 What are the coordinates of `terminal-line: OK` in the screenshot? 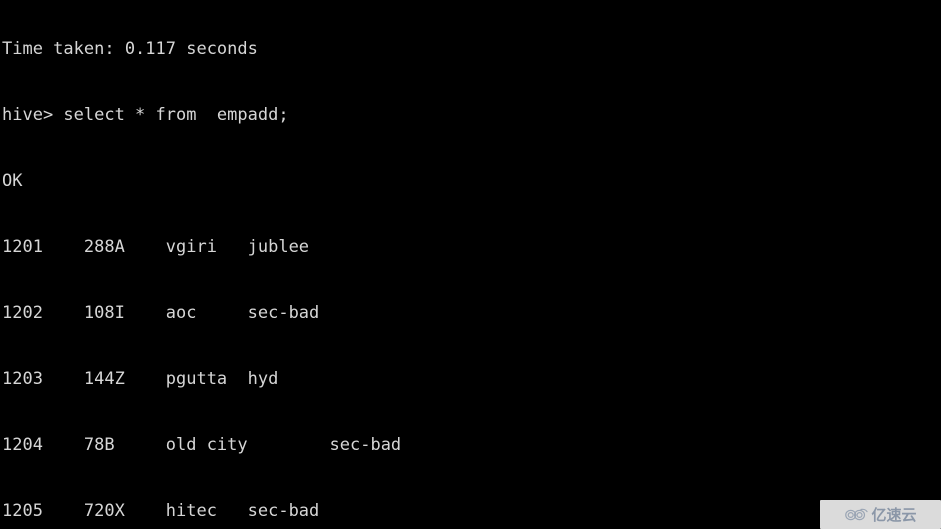 It's located at (12, 181).